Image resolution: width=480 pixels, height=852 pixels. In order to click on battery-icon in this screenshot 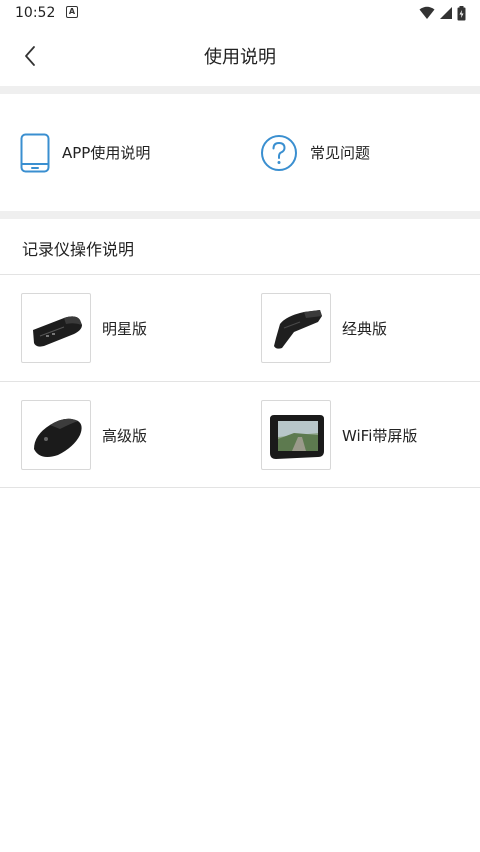, I will do `click(461, 12)`.